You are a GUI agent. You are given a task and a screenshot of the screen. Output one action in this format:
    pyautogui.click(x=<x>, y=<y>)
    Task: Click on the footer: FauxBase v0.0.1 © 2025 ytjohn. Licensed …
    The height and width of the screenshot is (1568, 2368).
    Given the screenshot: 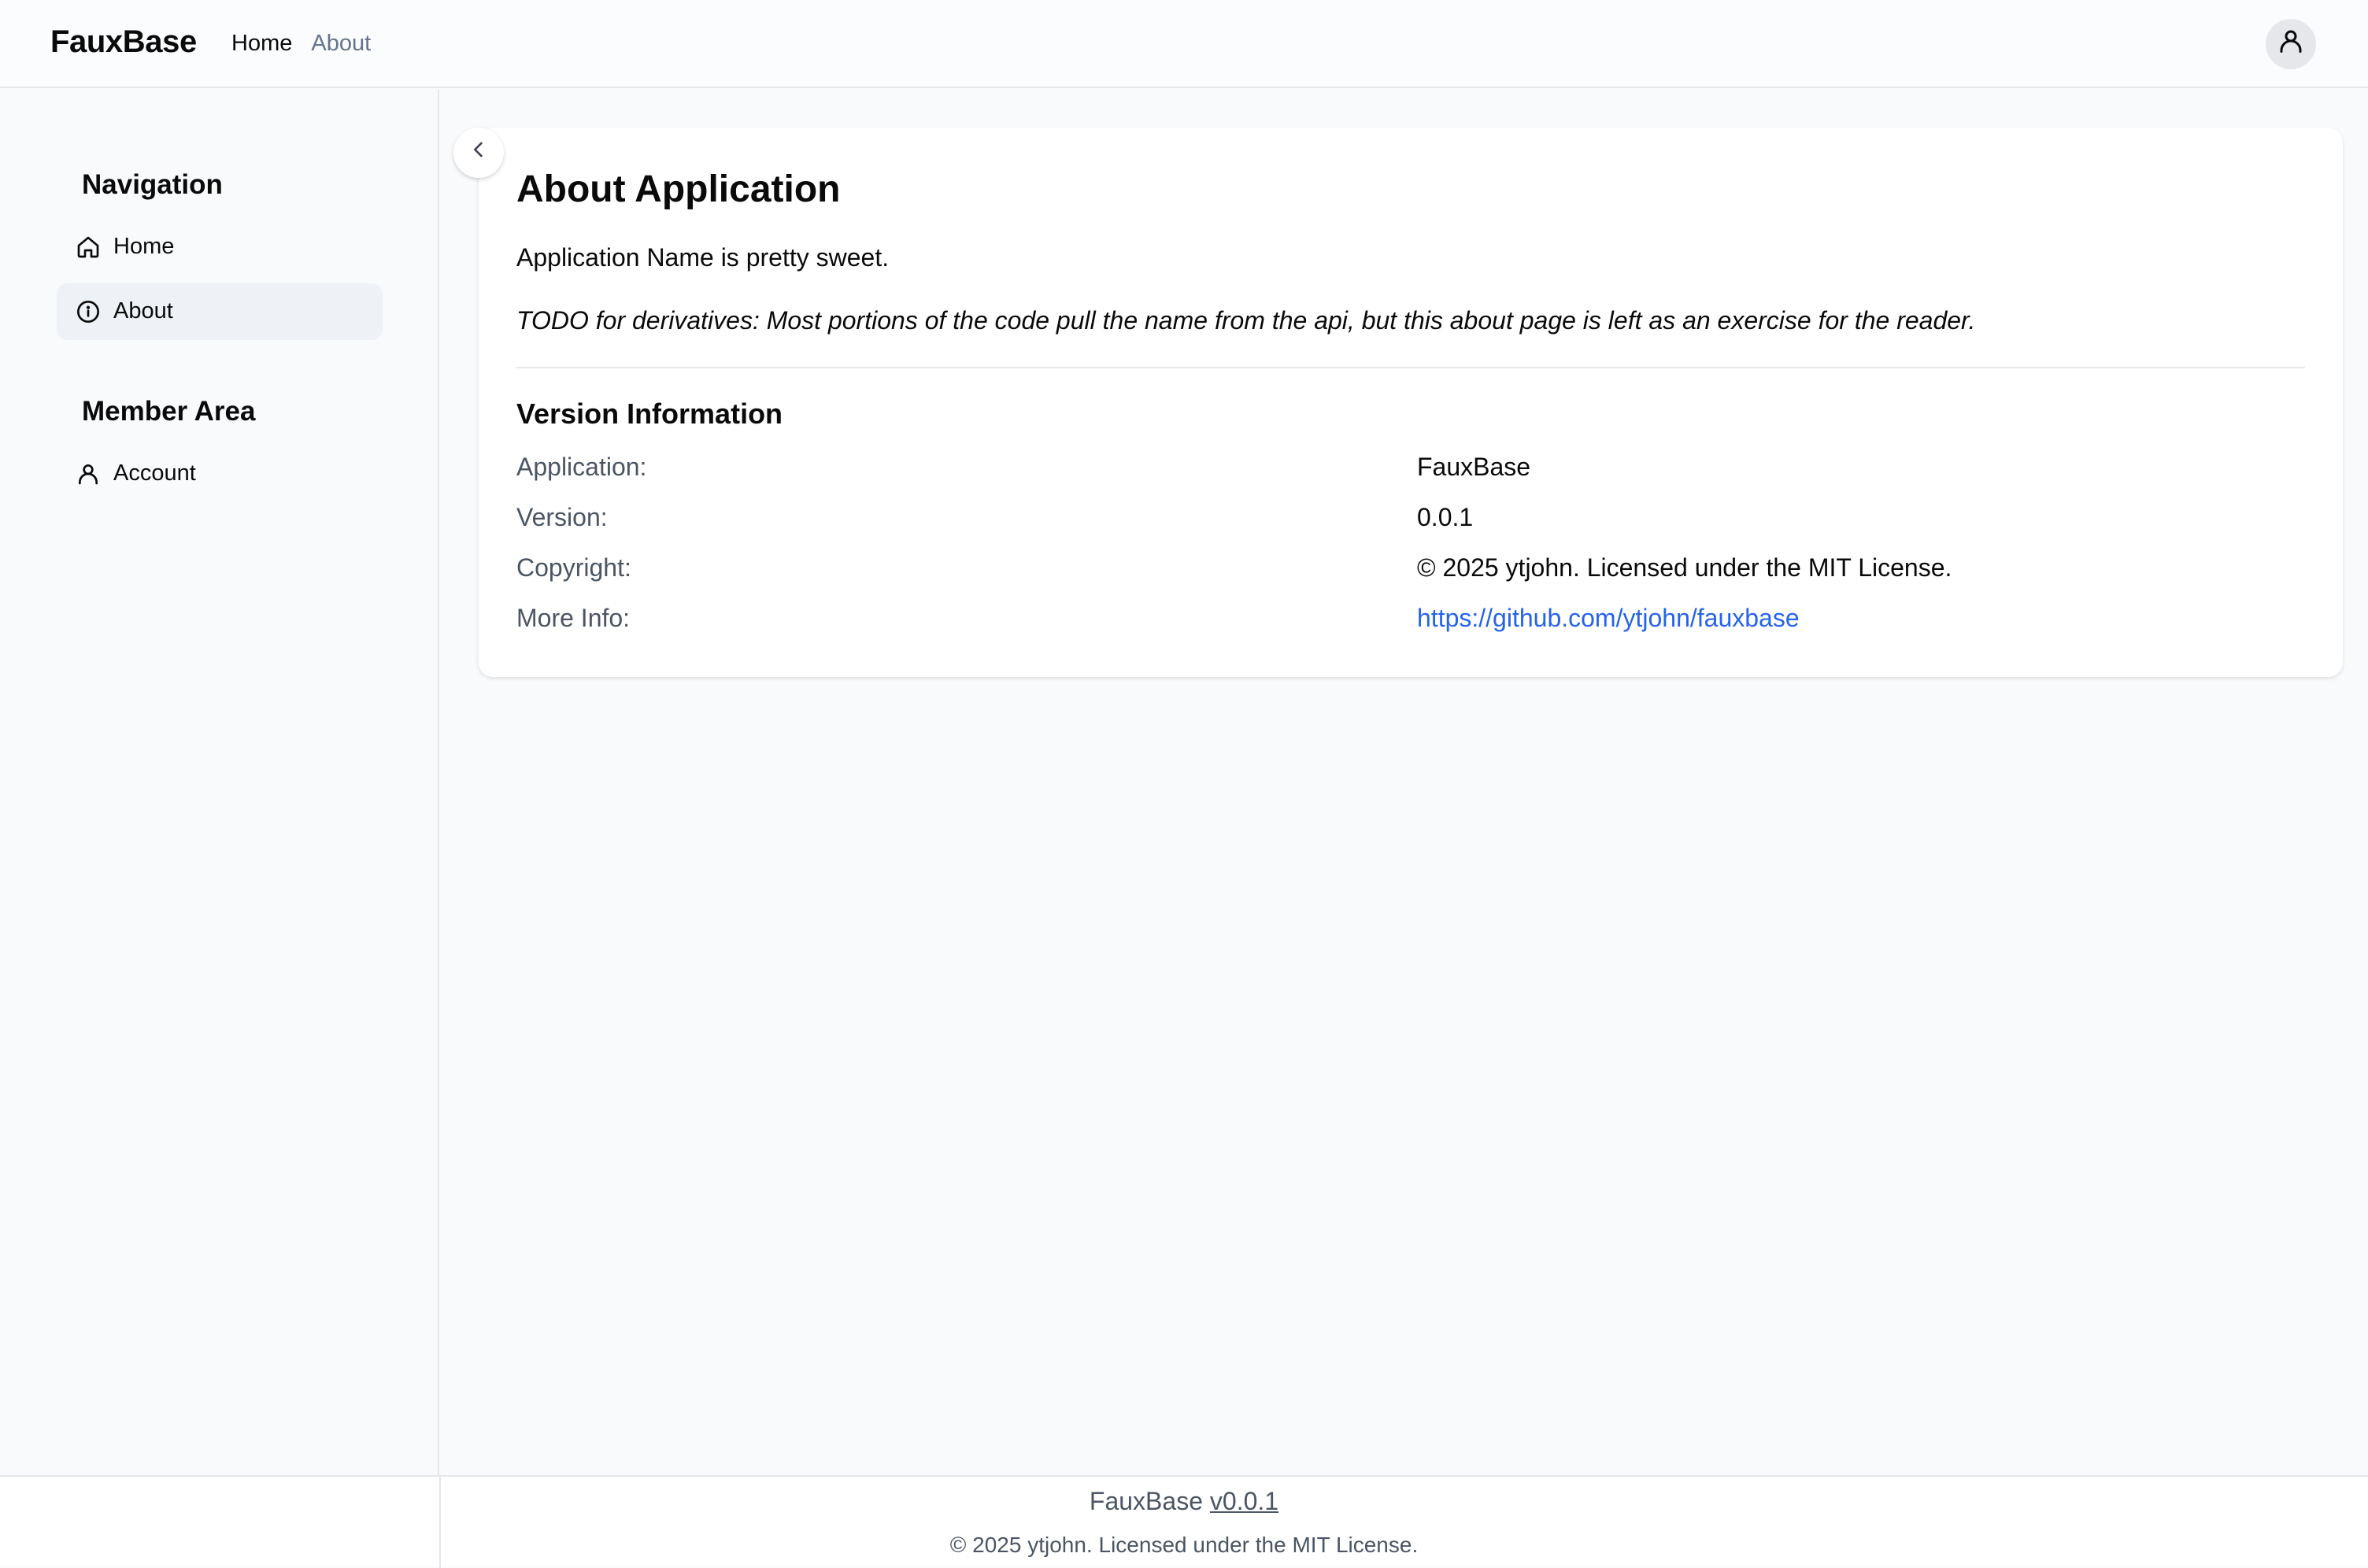 What is the action you would take?
    pyautogui.click(x=1184, y=1522)
    